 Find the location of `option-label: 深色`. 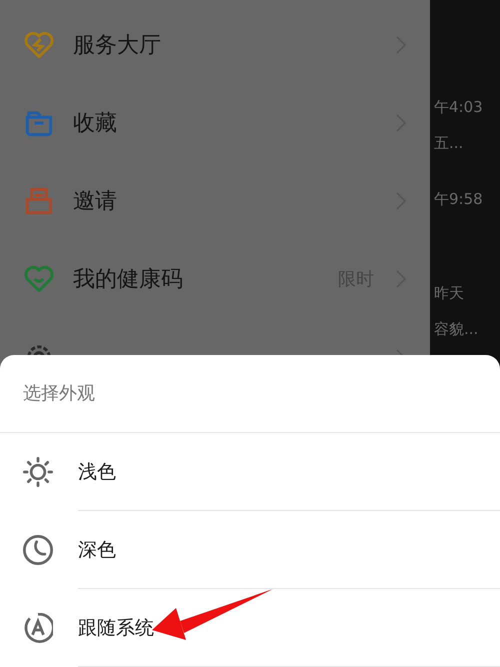

option-label: 深色 is located at coordinates (97, 550).